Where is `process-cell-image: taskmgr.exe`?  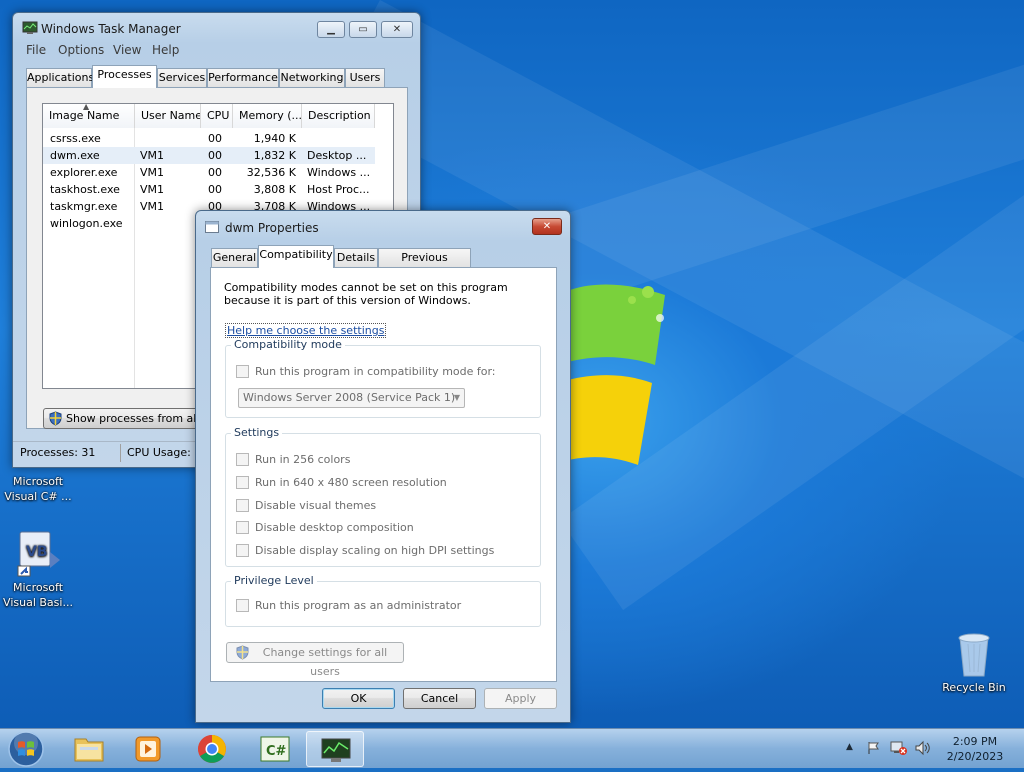 process-cell-image: taskmgr.exe is located at coordinates (84, 206).